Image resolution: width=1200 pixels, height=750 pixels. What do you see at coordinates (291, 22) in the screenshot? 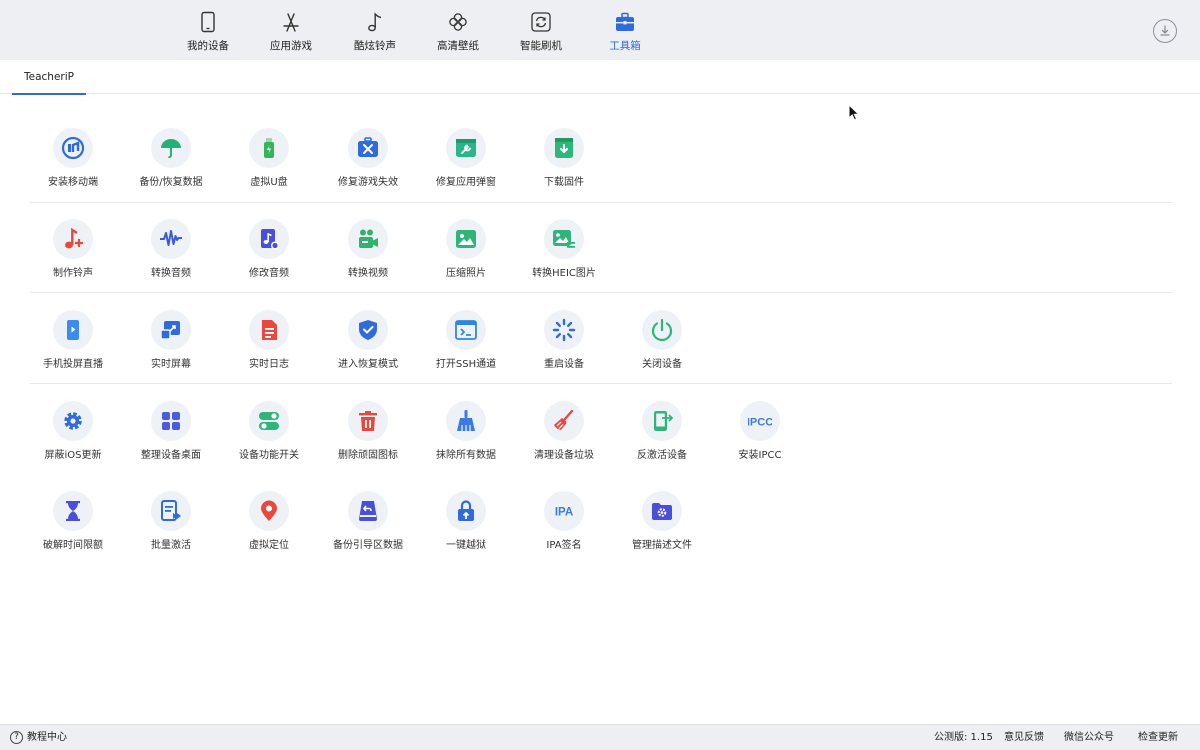
I see `app-store-icon` at bounding box center [291, 22].